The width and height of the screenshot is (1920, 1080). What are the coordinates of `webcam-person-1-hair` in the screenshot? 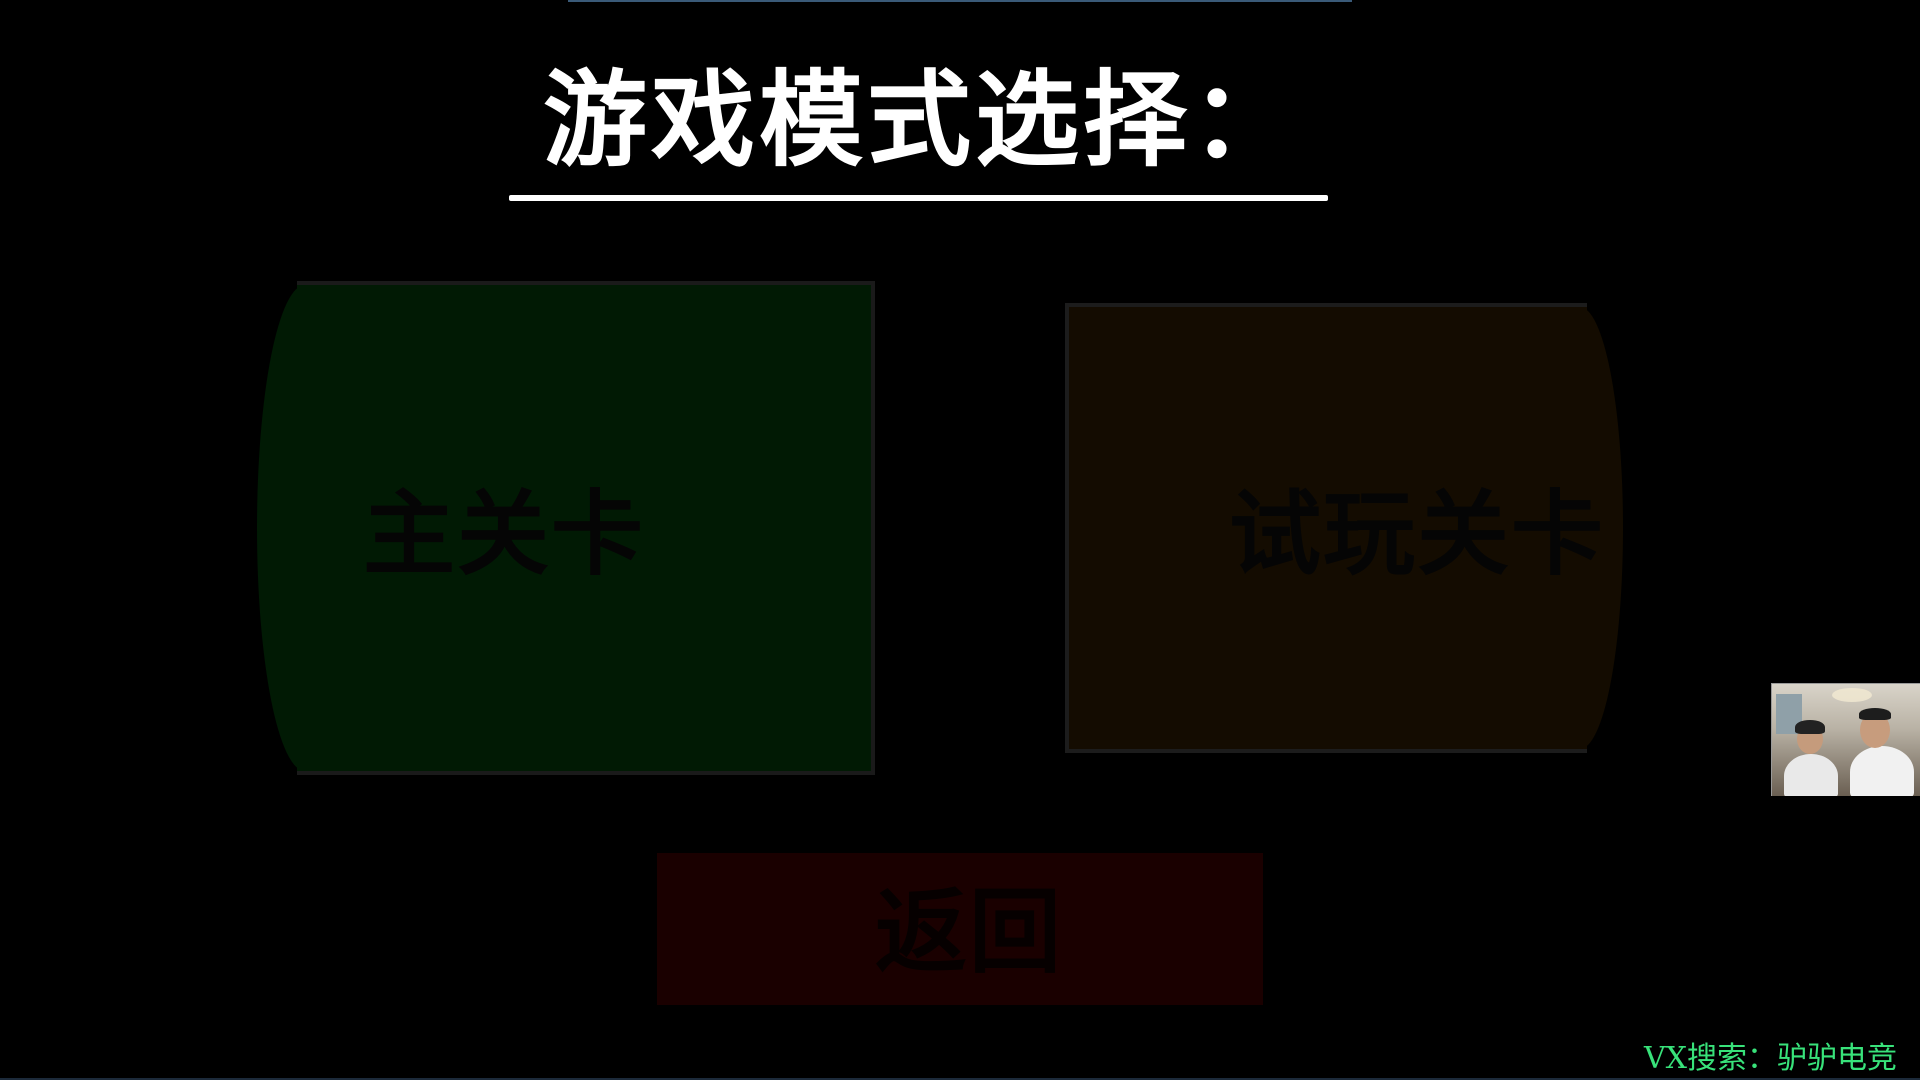 It's located at (1810, 727).